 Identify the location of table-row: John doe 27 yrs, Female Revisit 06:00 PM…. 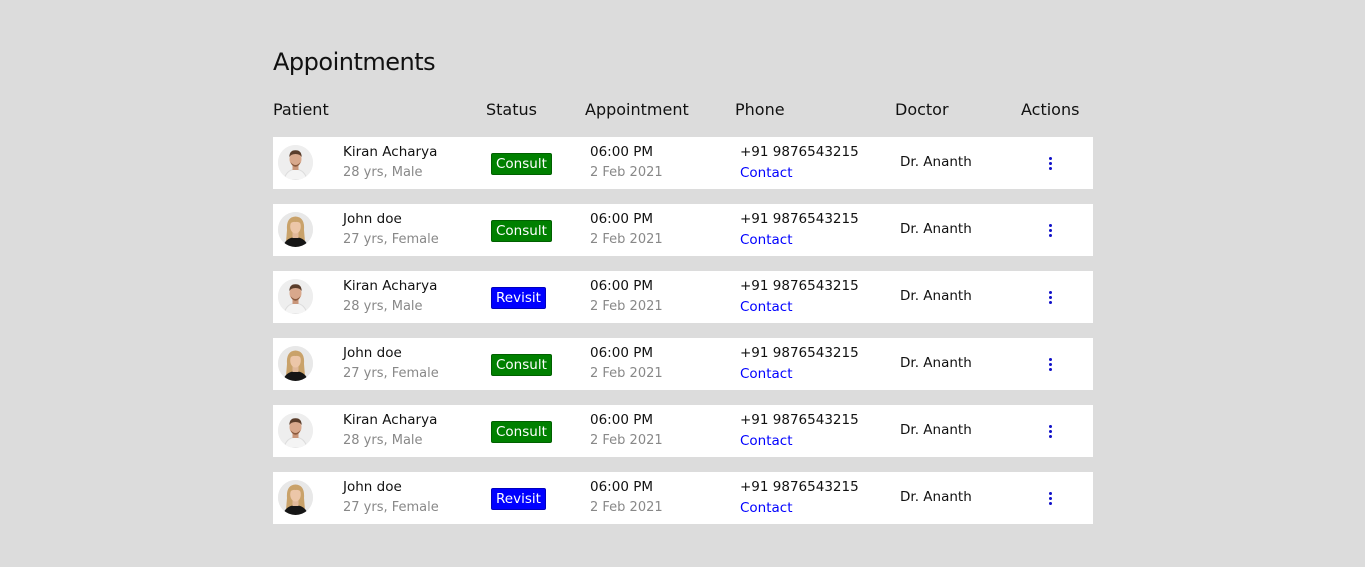
(683, 498).